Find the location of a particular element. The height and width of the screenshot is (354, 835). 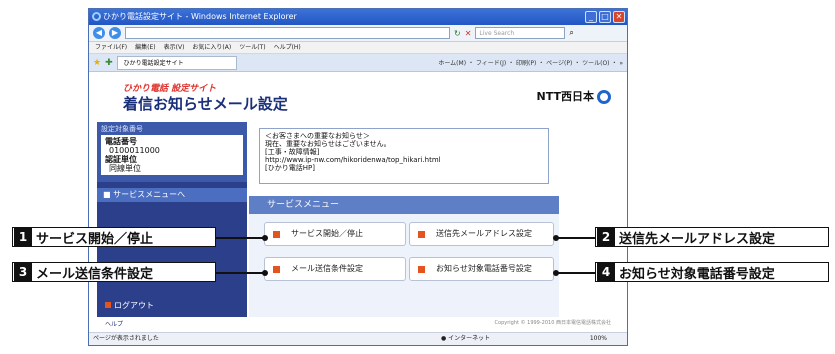

browser-tab: ひかり電話設定サイト is located at coordinates (176, 62).